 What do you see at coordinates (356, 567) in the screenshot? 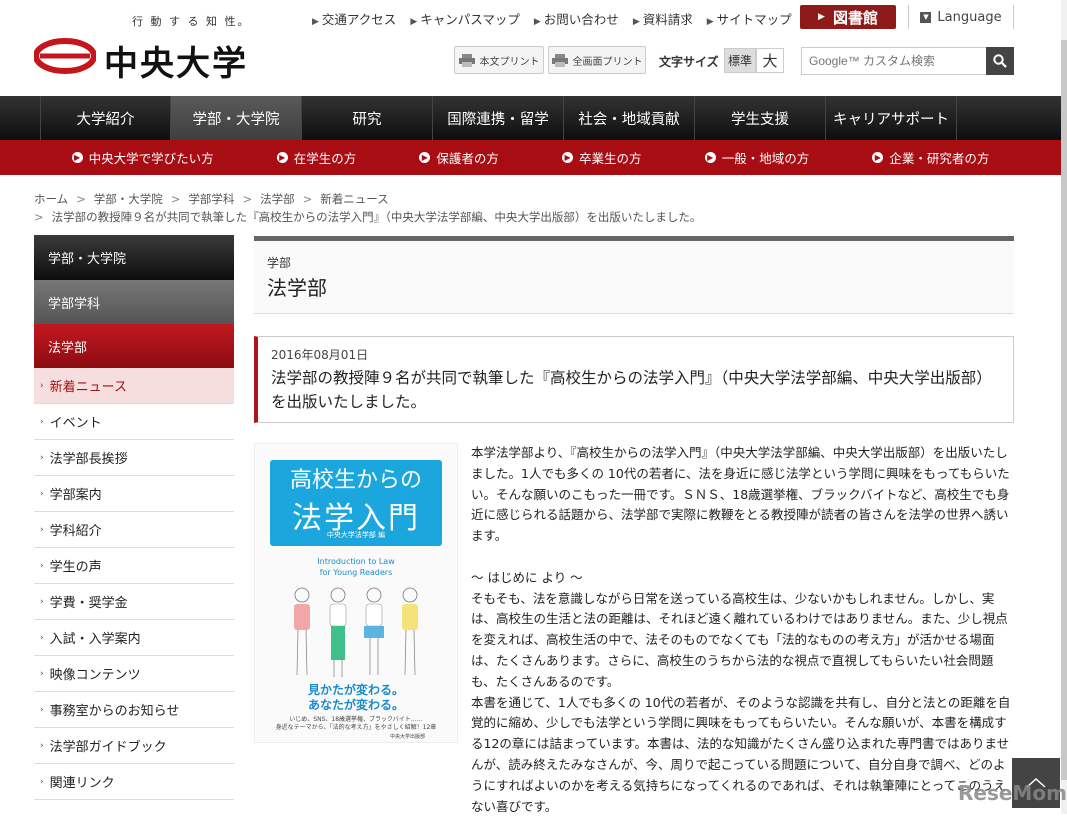
I see `book-english-title: Introduction to Law for Young Readers` at bounding box center [356, 567].